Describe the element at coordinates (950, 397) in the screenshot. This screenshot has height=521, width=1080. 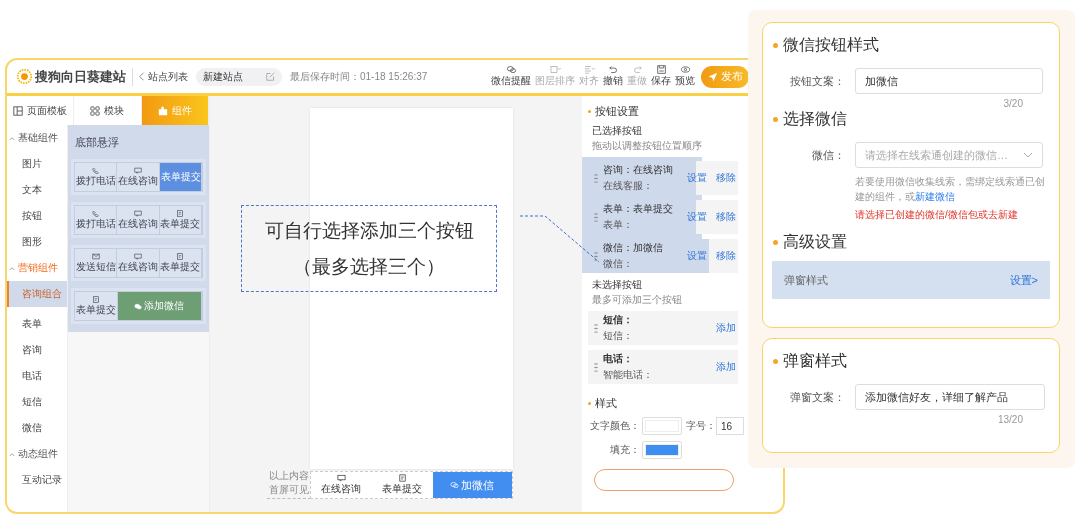
I see `popup-text-field: 添加微信好友，详细了解产品` at that location.